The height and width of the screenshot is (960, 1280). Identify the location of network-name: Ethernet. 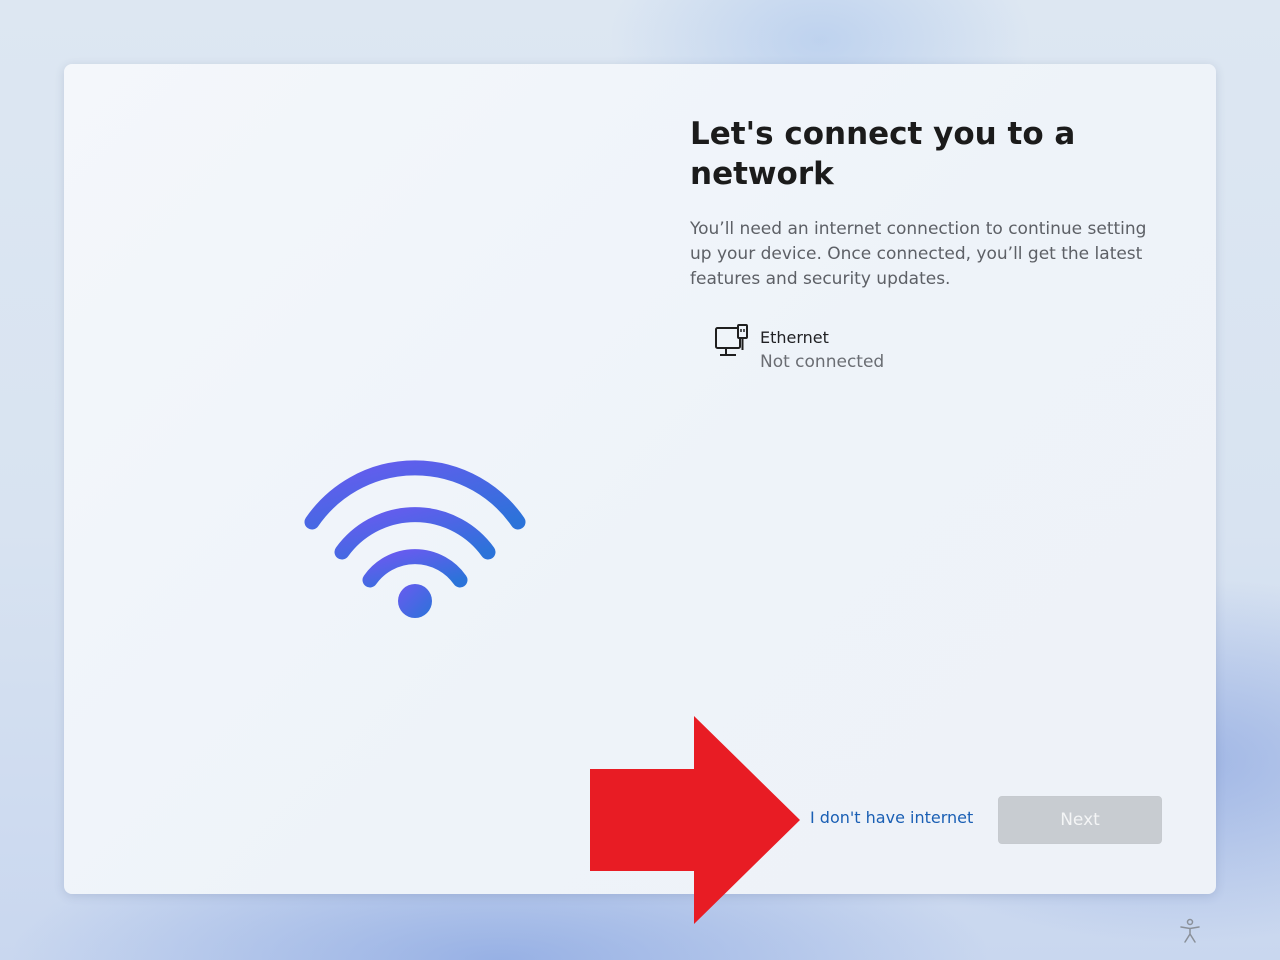
(794, 337).